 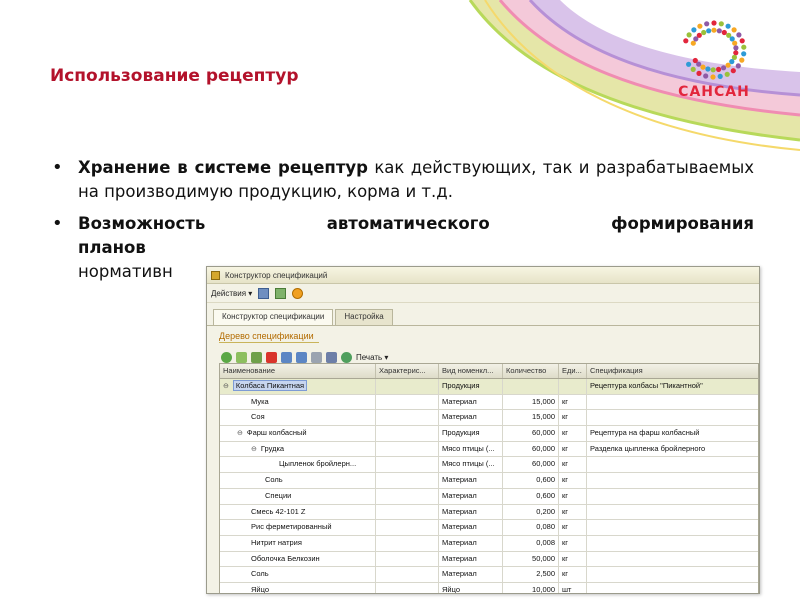 What do you see at coordinates (483, 275) in the screenshot?
I see `window-titlebar: Конструктор спецификаций` at bounding box center [483, 275].